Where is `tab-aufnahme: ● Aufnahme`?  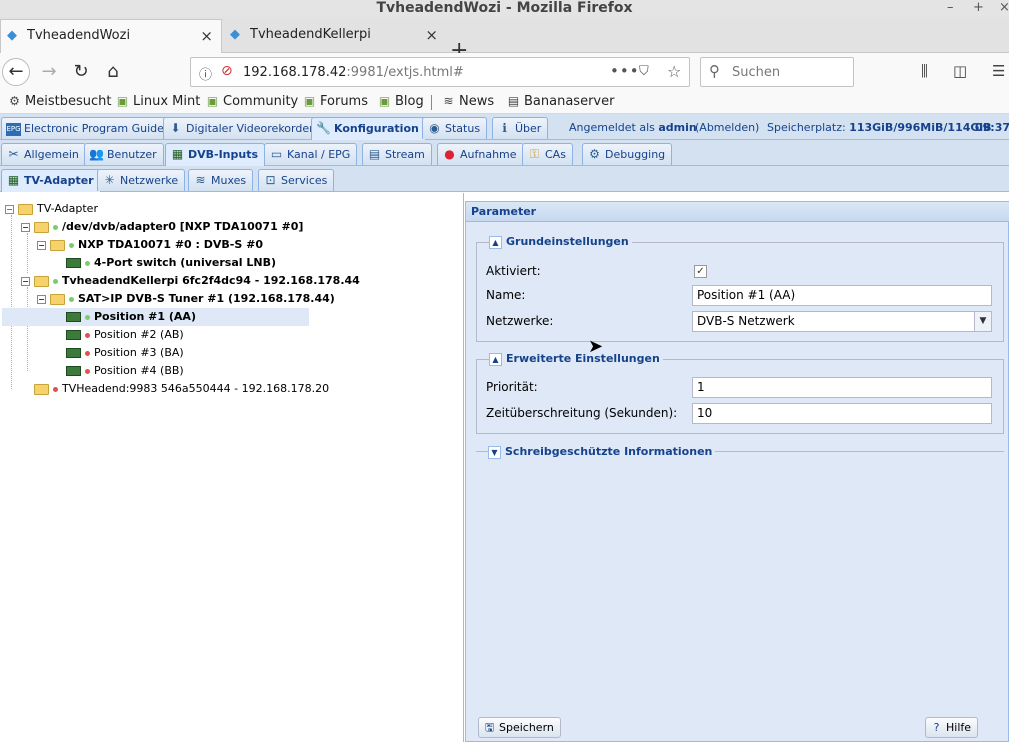 tab-aufnahme: ● Aufnahme is located at coordinates (480, 154).